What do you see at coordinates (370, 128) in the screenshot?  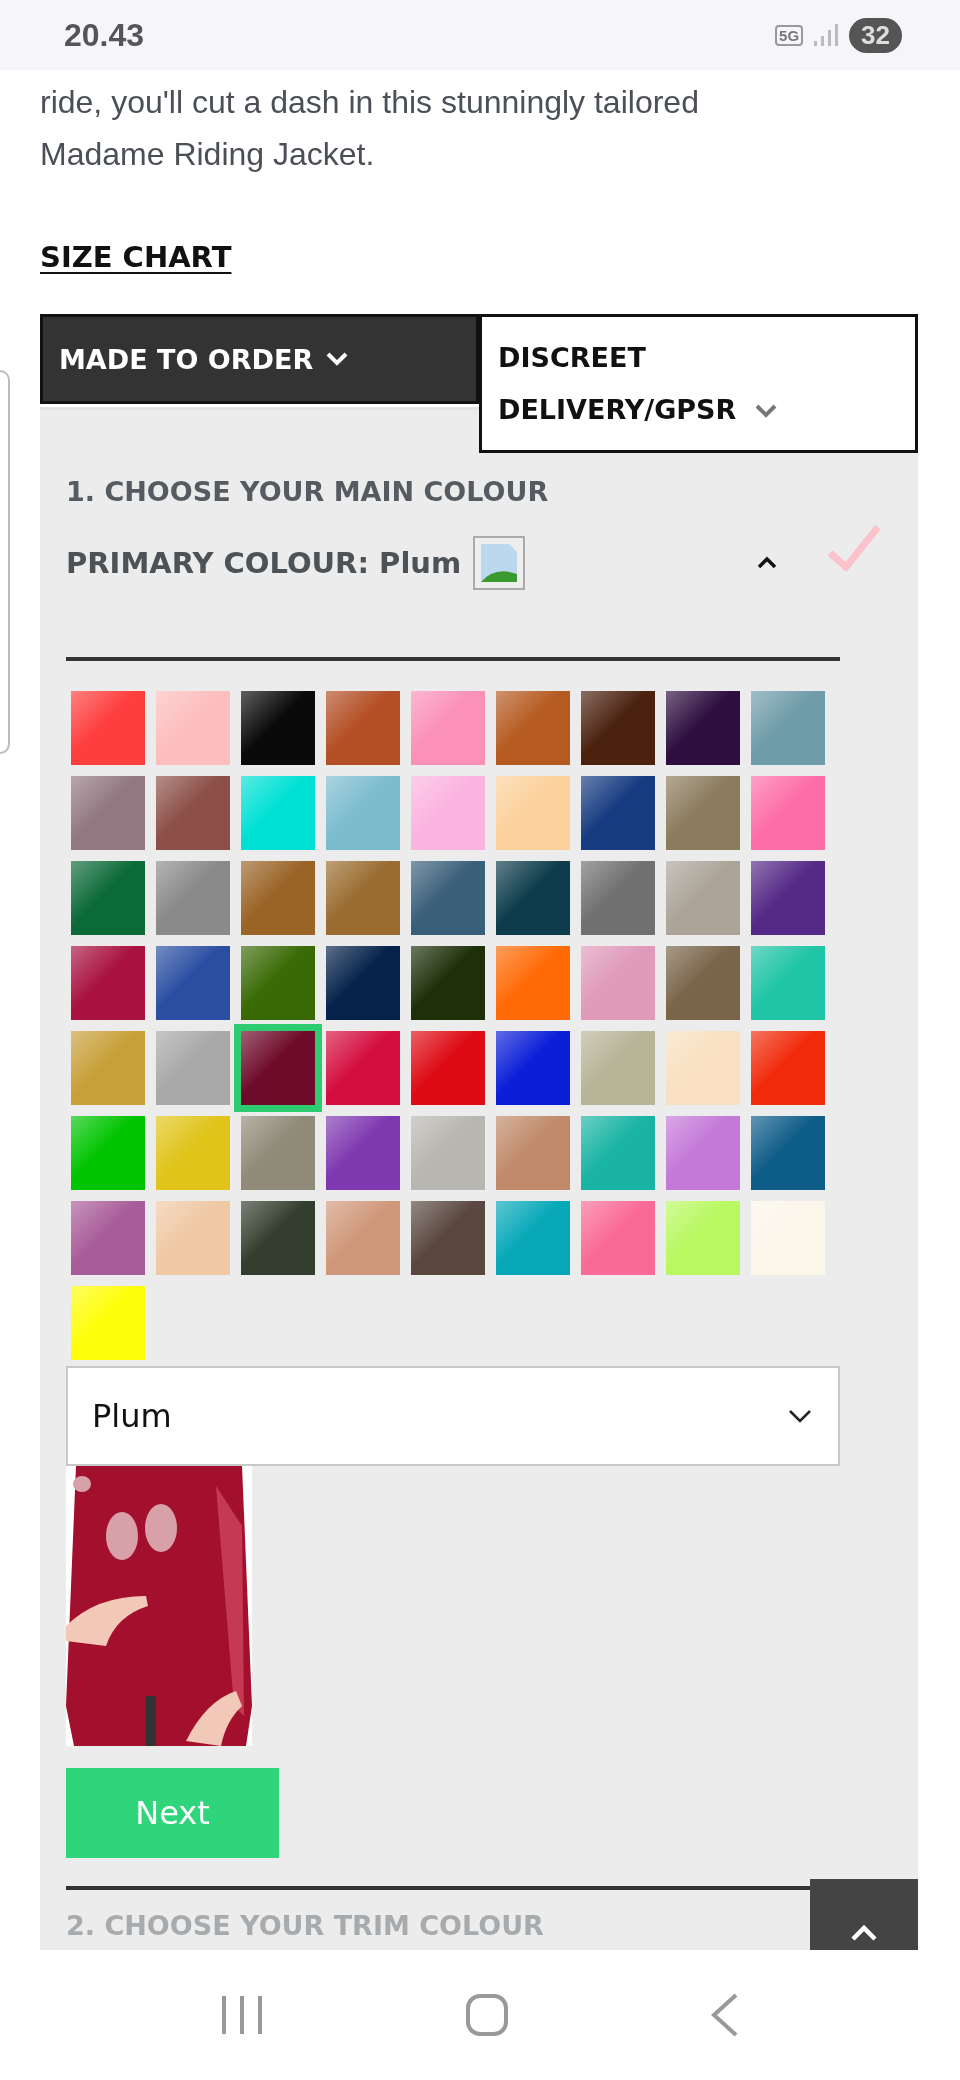 I see `product-description: ride, you'll cut a dash in this stunningly tailored Madame Riding Jacket.` at bounding box center [370, 128].